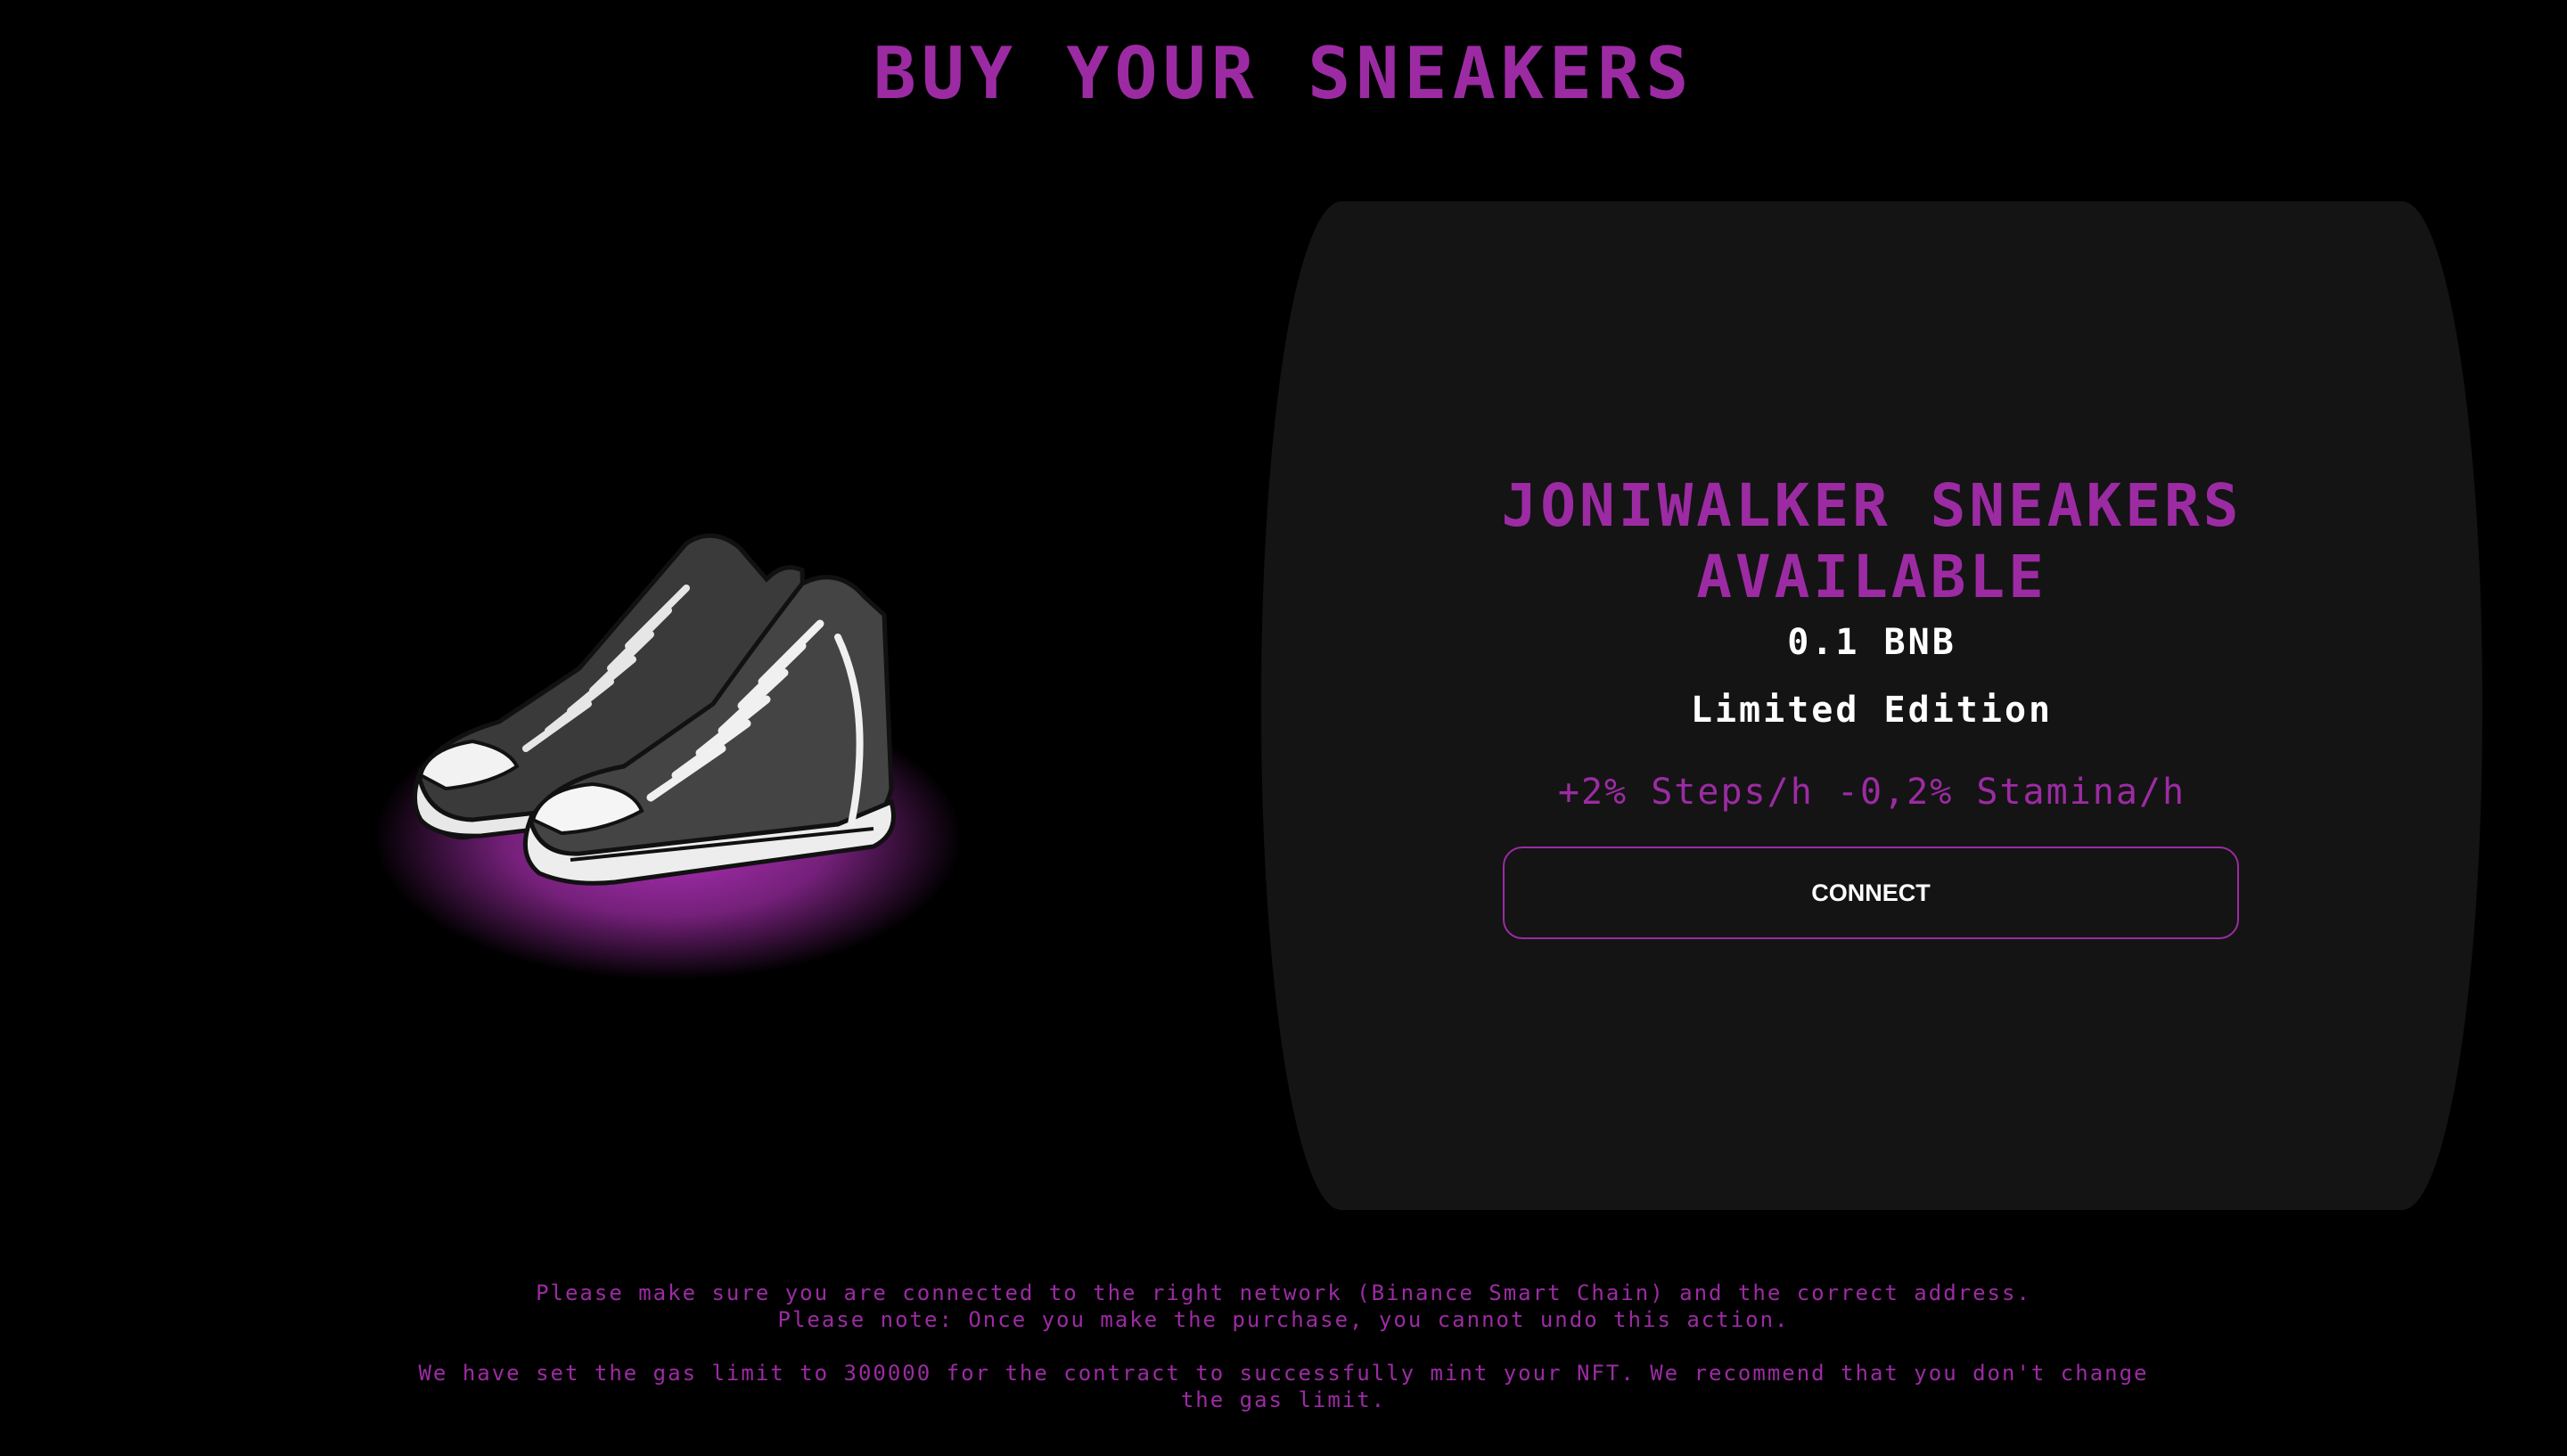 Image resolution: width=2567 pixels, height=1456 pixels. Describe the element at coordinates (1871, 542) in the screenshot. I see `product-title: JONIWALKER SNEAKERS AVAILABLE` at that location.